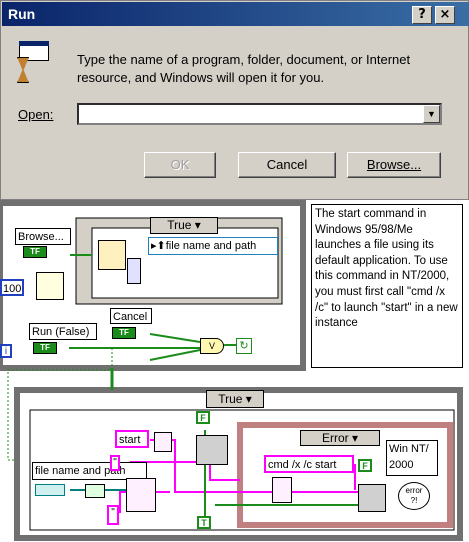 This screenshot has width=469, height=542. Describe the element at coordinates (335, 438) in the screenshot. I see `error-case-label: Error` at that location.